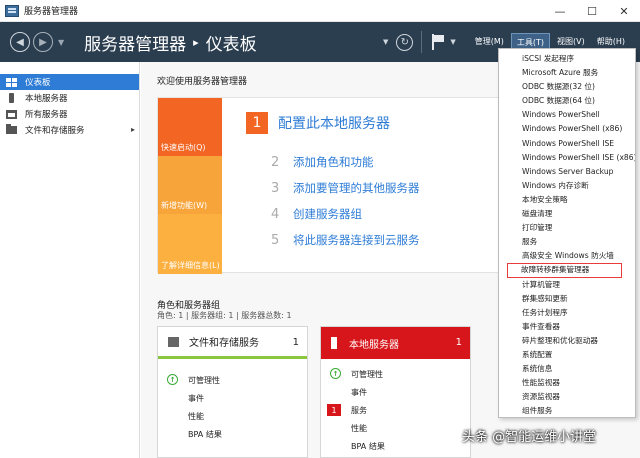 The image size is (640, 458). What do you see at coordinates (190, 185) in the screenshot?
I see `whats-new-tile: 新增功能(W)` at bounding box center [190, 185].